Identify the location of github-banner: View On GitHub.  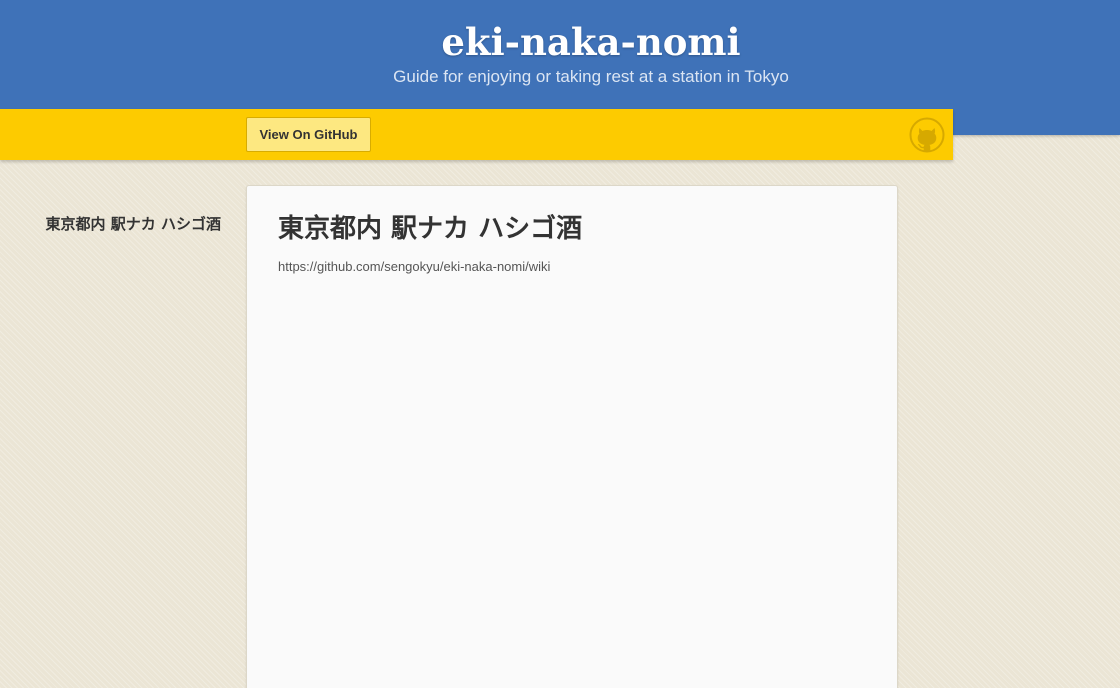
(476, 134).